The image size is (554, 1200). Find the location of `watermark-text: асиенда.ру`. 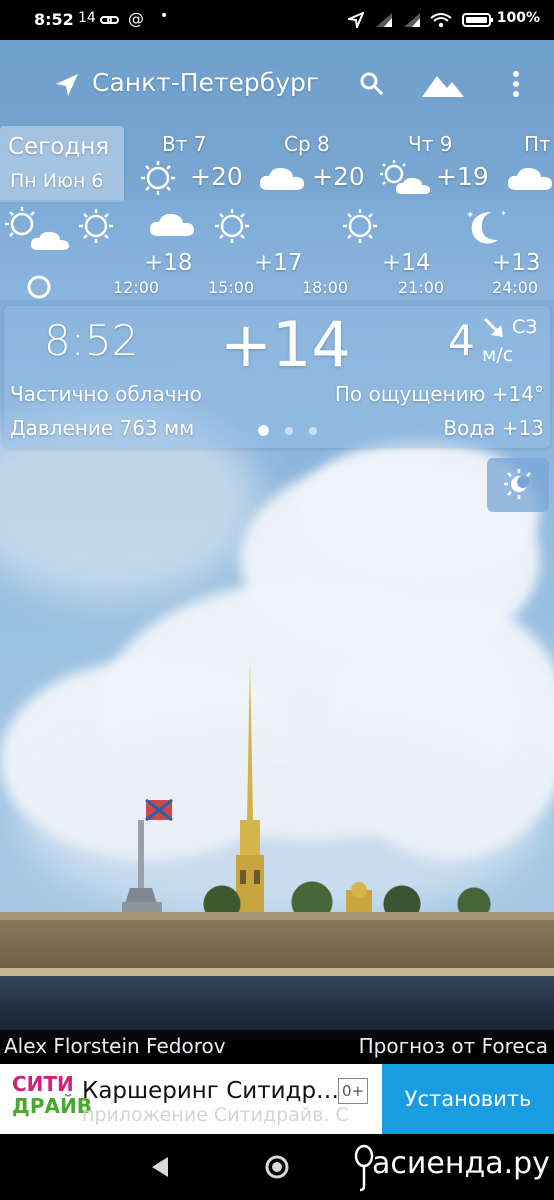

watermark-text: асиенда.ру is located at coordinates (461, 1163).